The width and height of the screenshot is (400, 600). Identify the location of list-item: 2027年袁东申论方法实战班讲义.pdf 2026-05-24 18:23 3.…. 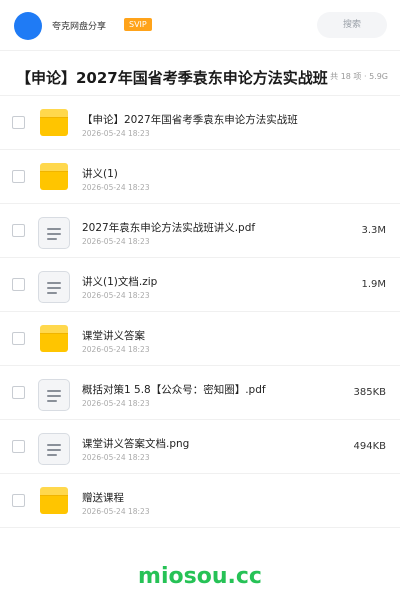
(200, 231).